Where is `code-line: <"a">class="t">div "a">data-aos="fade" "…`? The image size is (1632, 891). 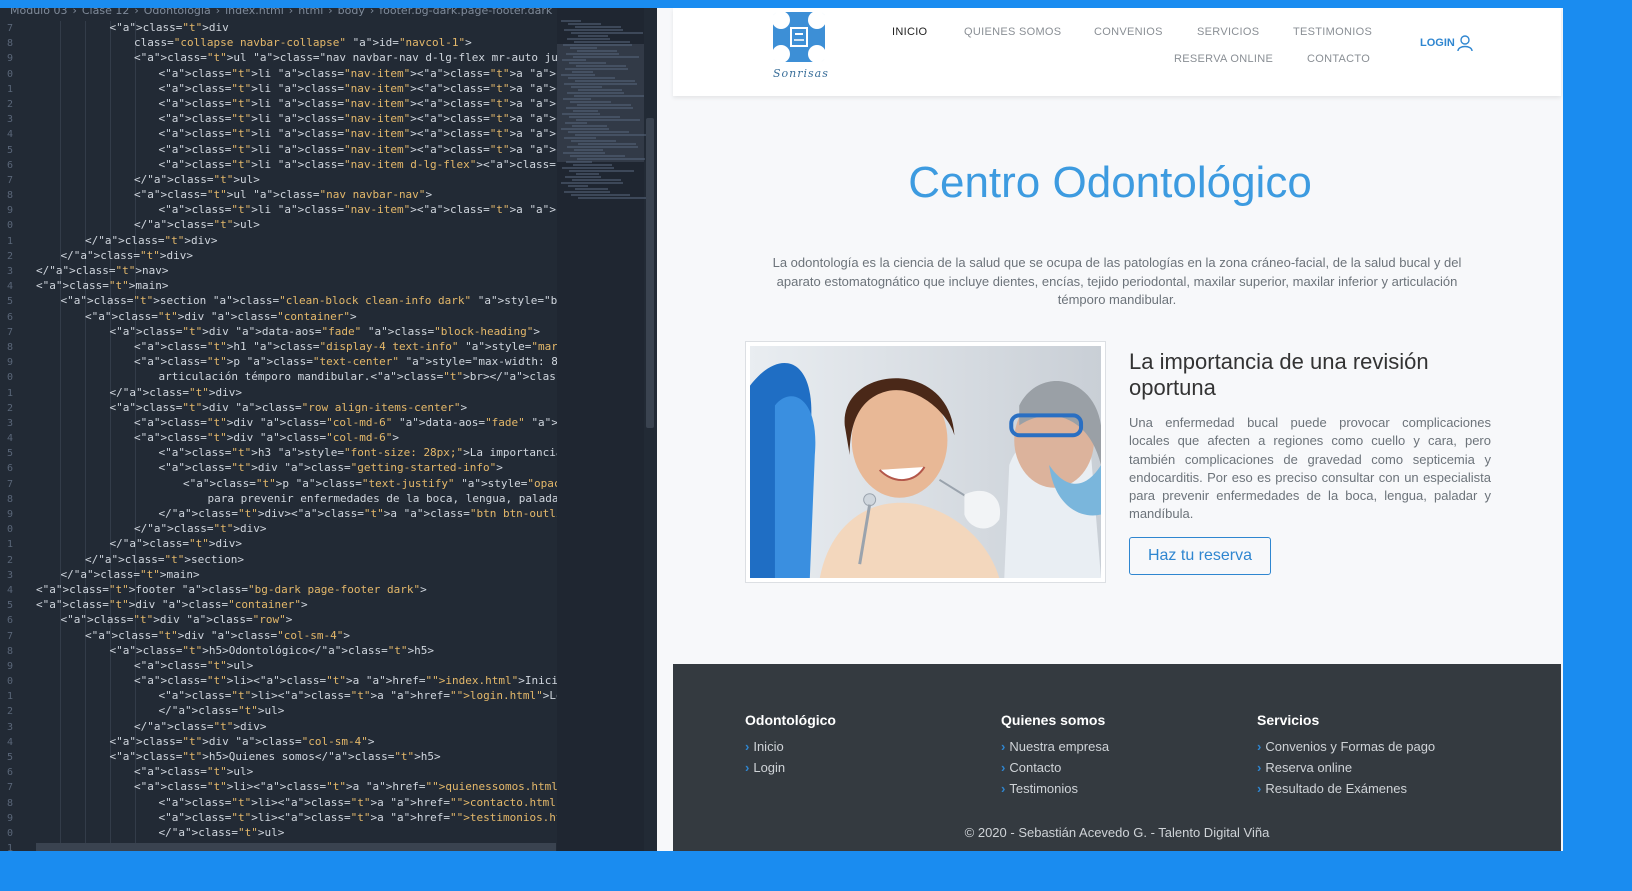 code-line: <"a">class="t">div "a">data-aos="fade" "… is located at coordinates (296, 332).